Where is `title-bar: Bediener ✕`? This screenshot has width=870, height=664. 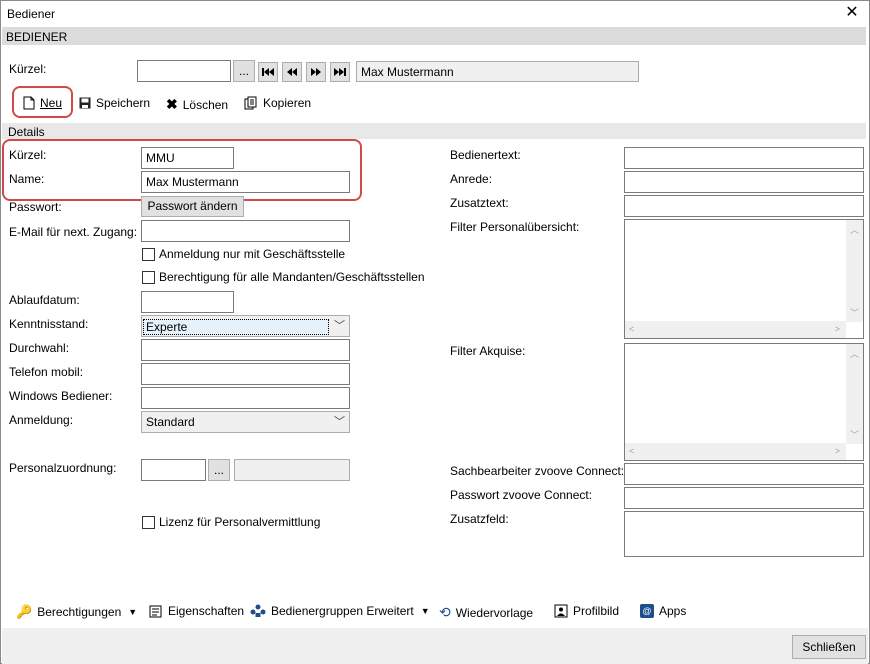
title-bar: Bediener ✕ is located at coordinates (435, 14).